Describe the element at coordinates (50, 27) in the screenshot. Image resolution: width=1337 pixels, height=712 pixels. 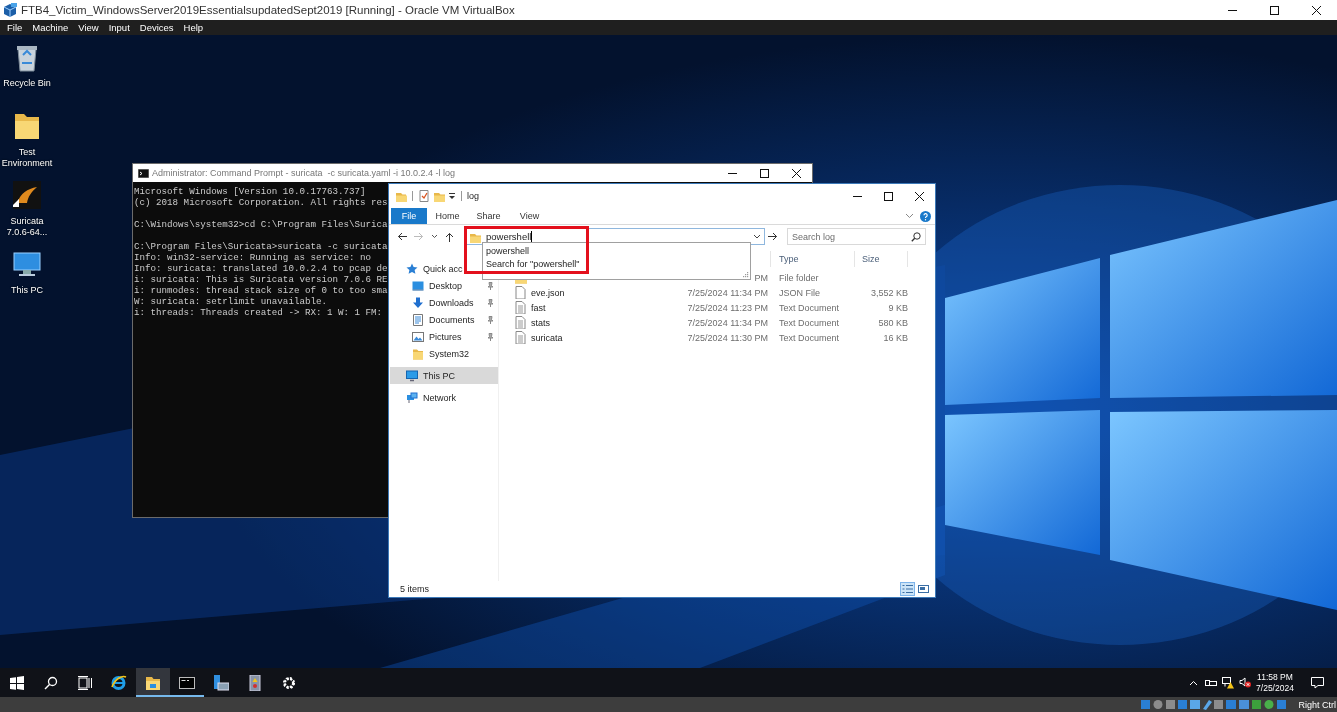
I see `menu-item: Machine` at that location.